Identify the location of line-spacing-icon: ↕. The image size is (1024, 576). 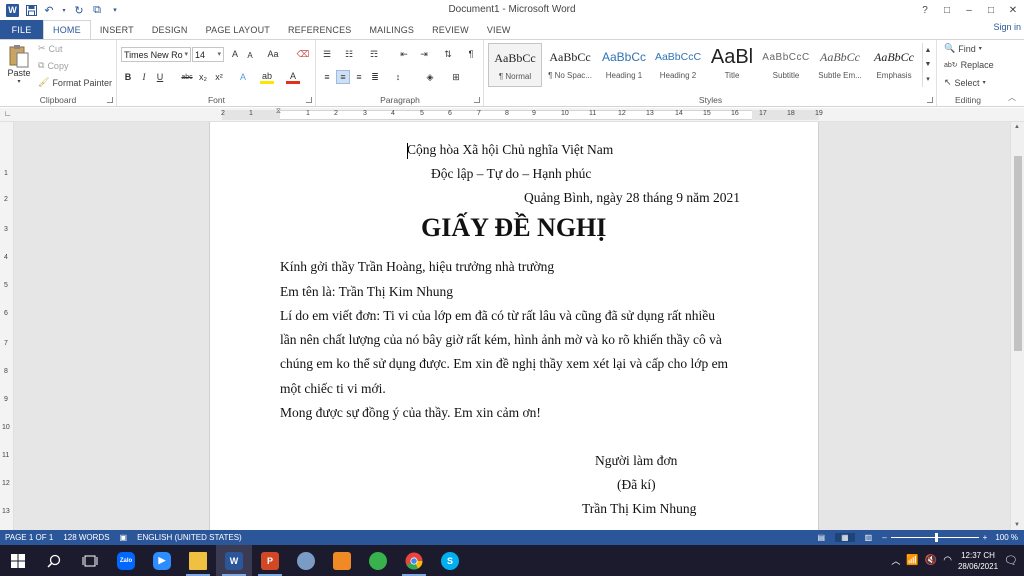
(398, 77).